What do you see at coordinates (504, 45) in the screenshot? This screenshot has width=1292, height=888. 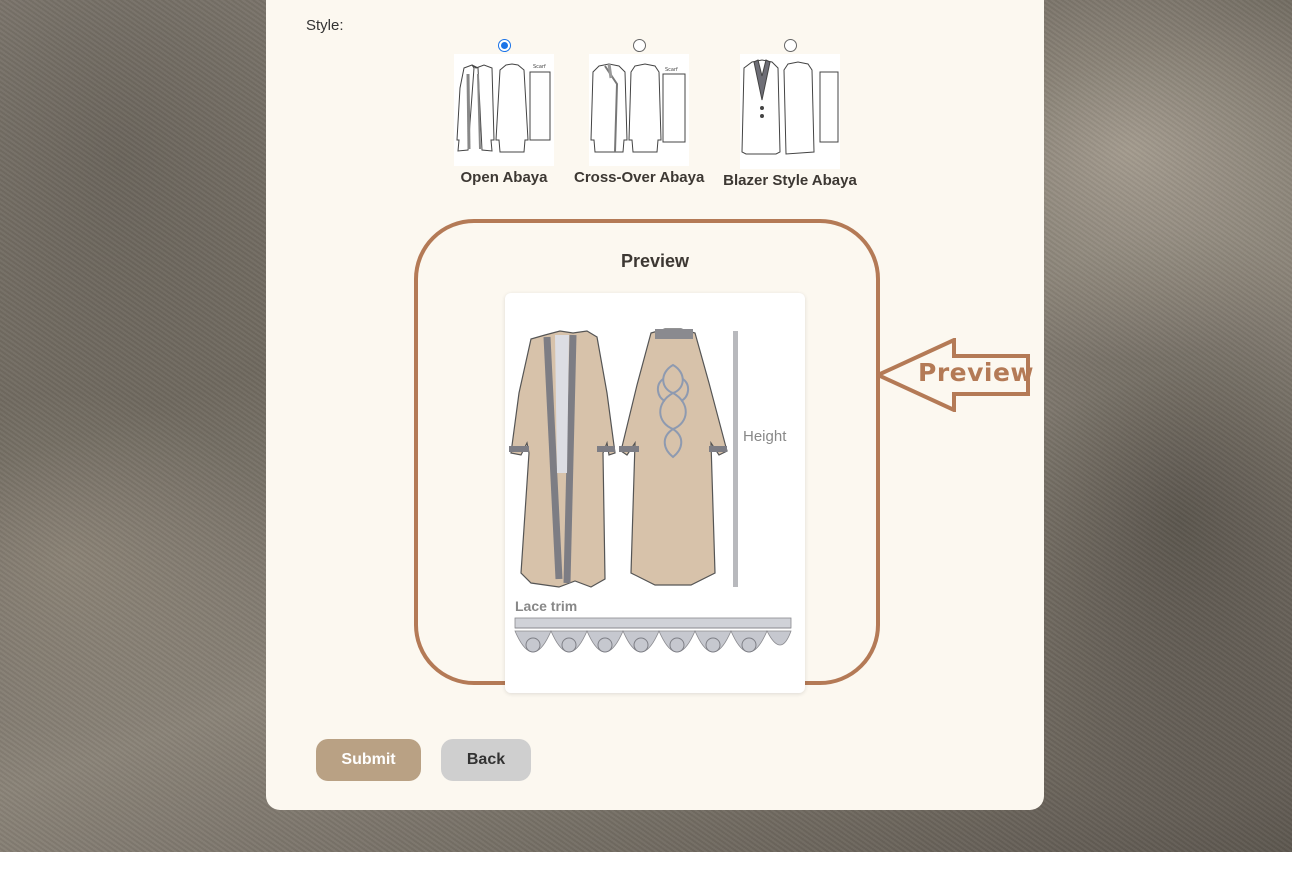 I see `style-radio-open-abaya` at bounding box center [504, 45].